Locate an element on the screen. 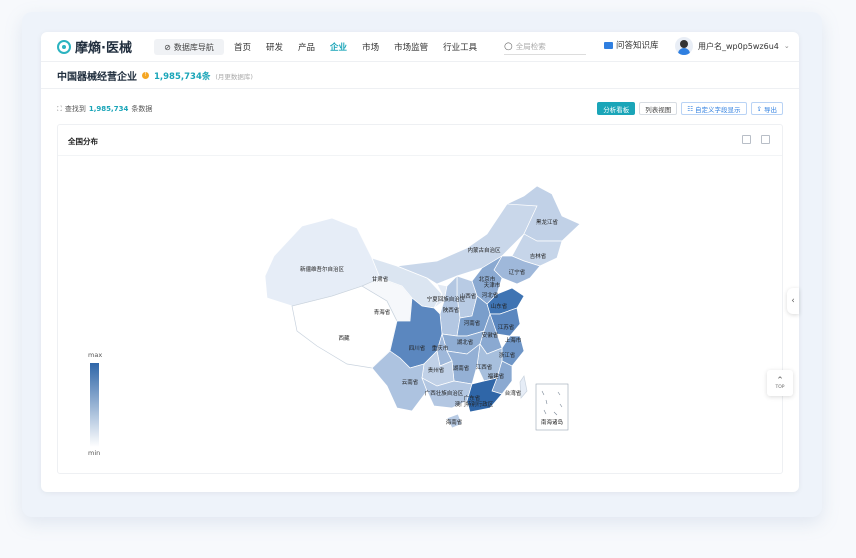 The height and width of the screenshot is (558, 856). map-label-11: 青海省 is located at coordinates (382, 313).